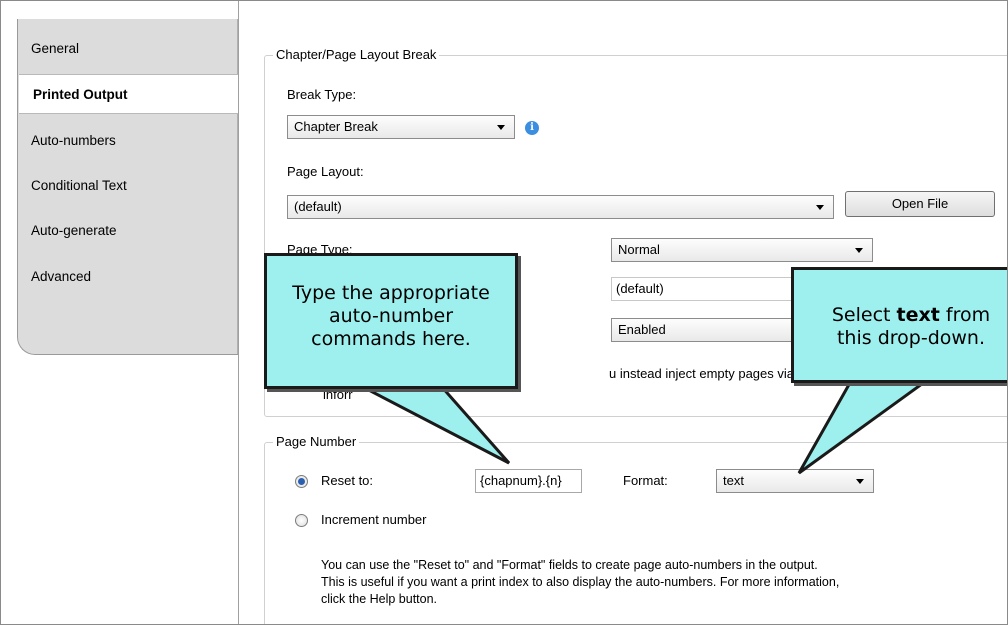 The height and width of the screenshot is (625, 1008). I want to click on right-callout: Select text from this drop-down., so click(899, 325).